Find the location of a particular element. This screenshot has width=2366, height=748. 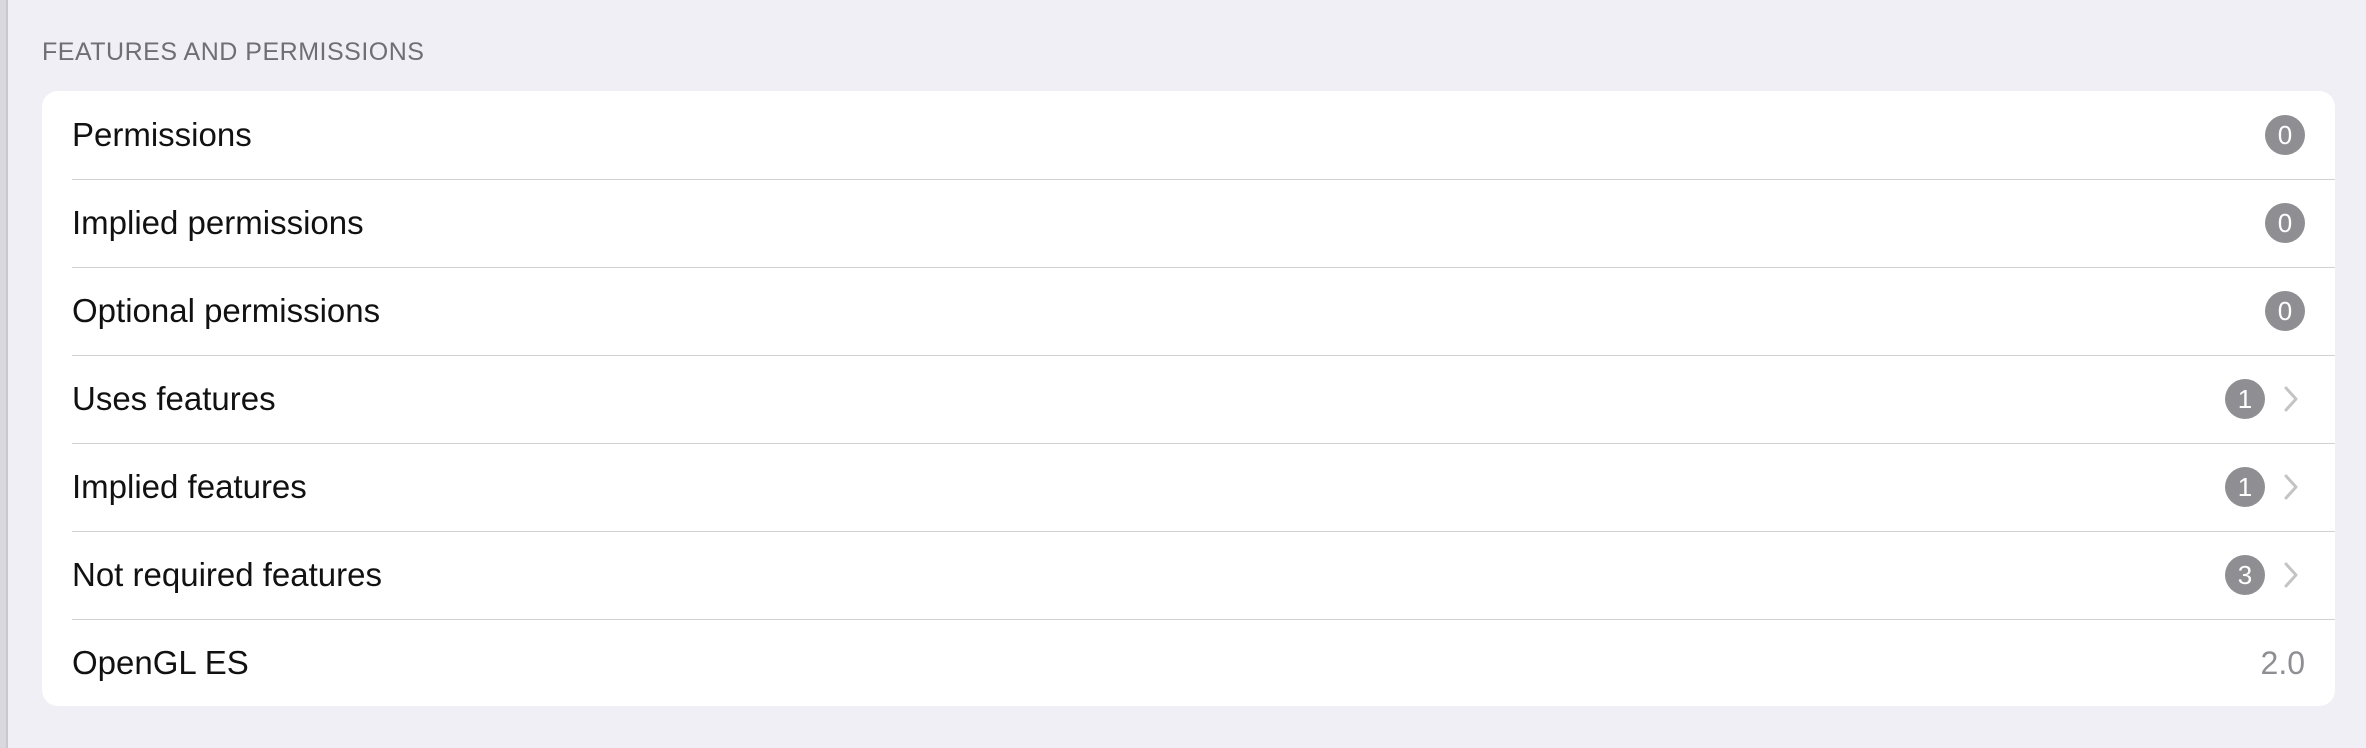

row-label: Permissions is located at coordinates (162, 134).